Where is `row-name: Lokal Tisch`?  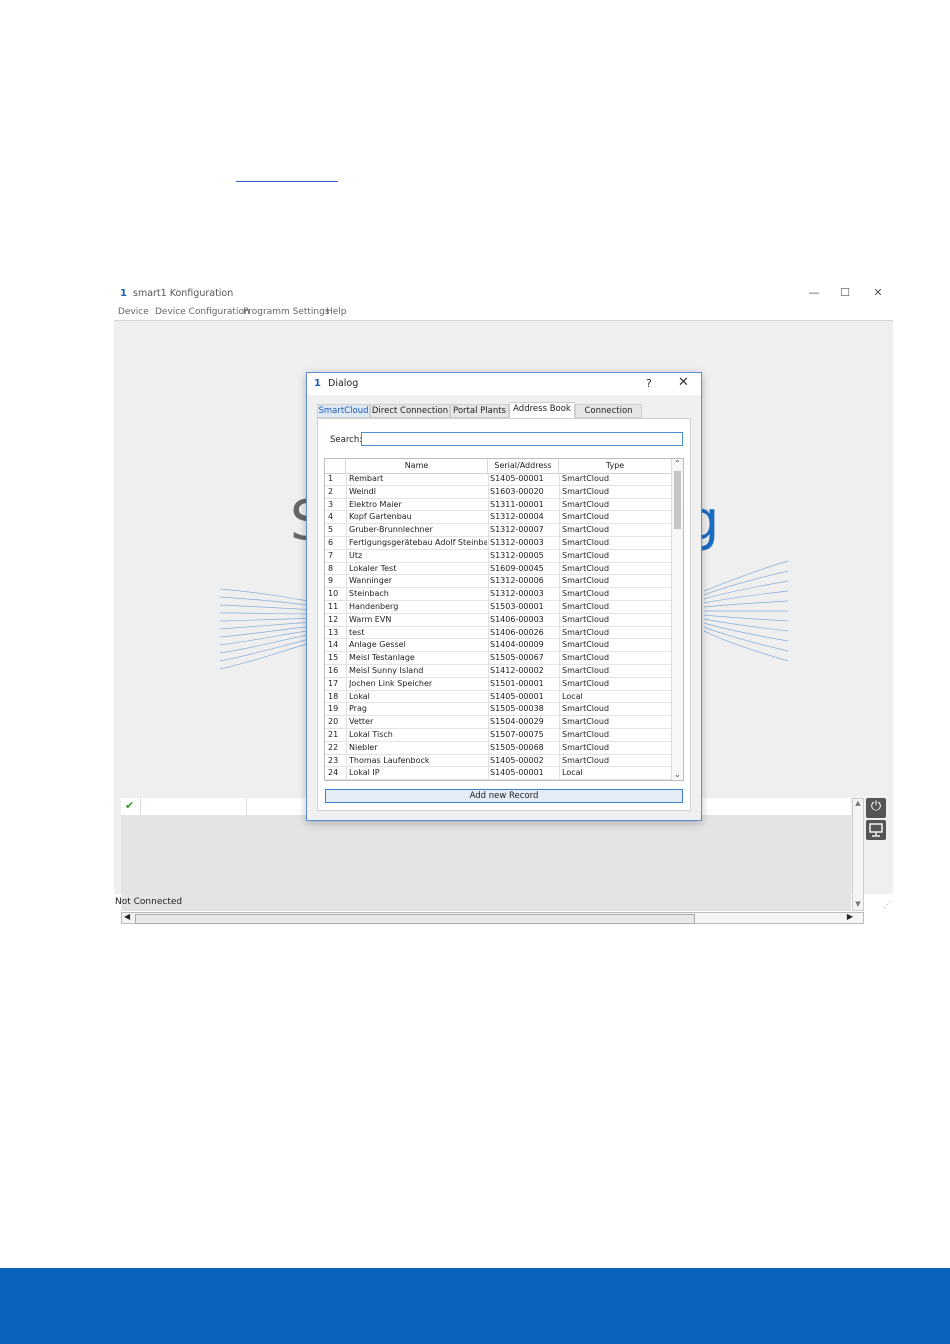
row-name: Lokal Tisch is located at coordinates (371, 734).